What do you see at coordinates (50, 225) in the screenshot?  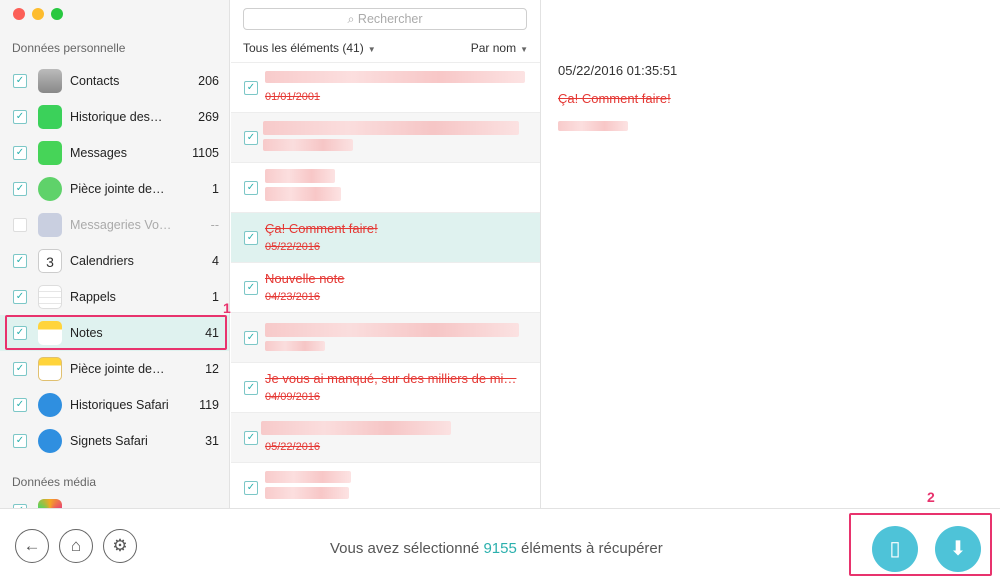 I see `voicemail-icon` at bounding box center [50, 225].